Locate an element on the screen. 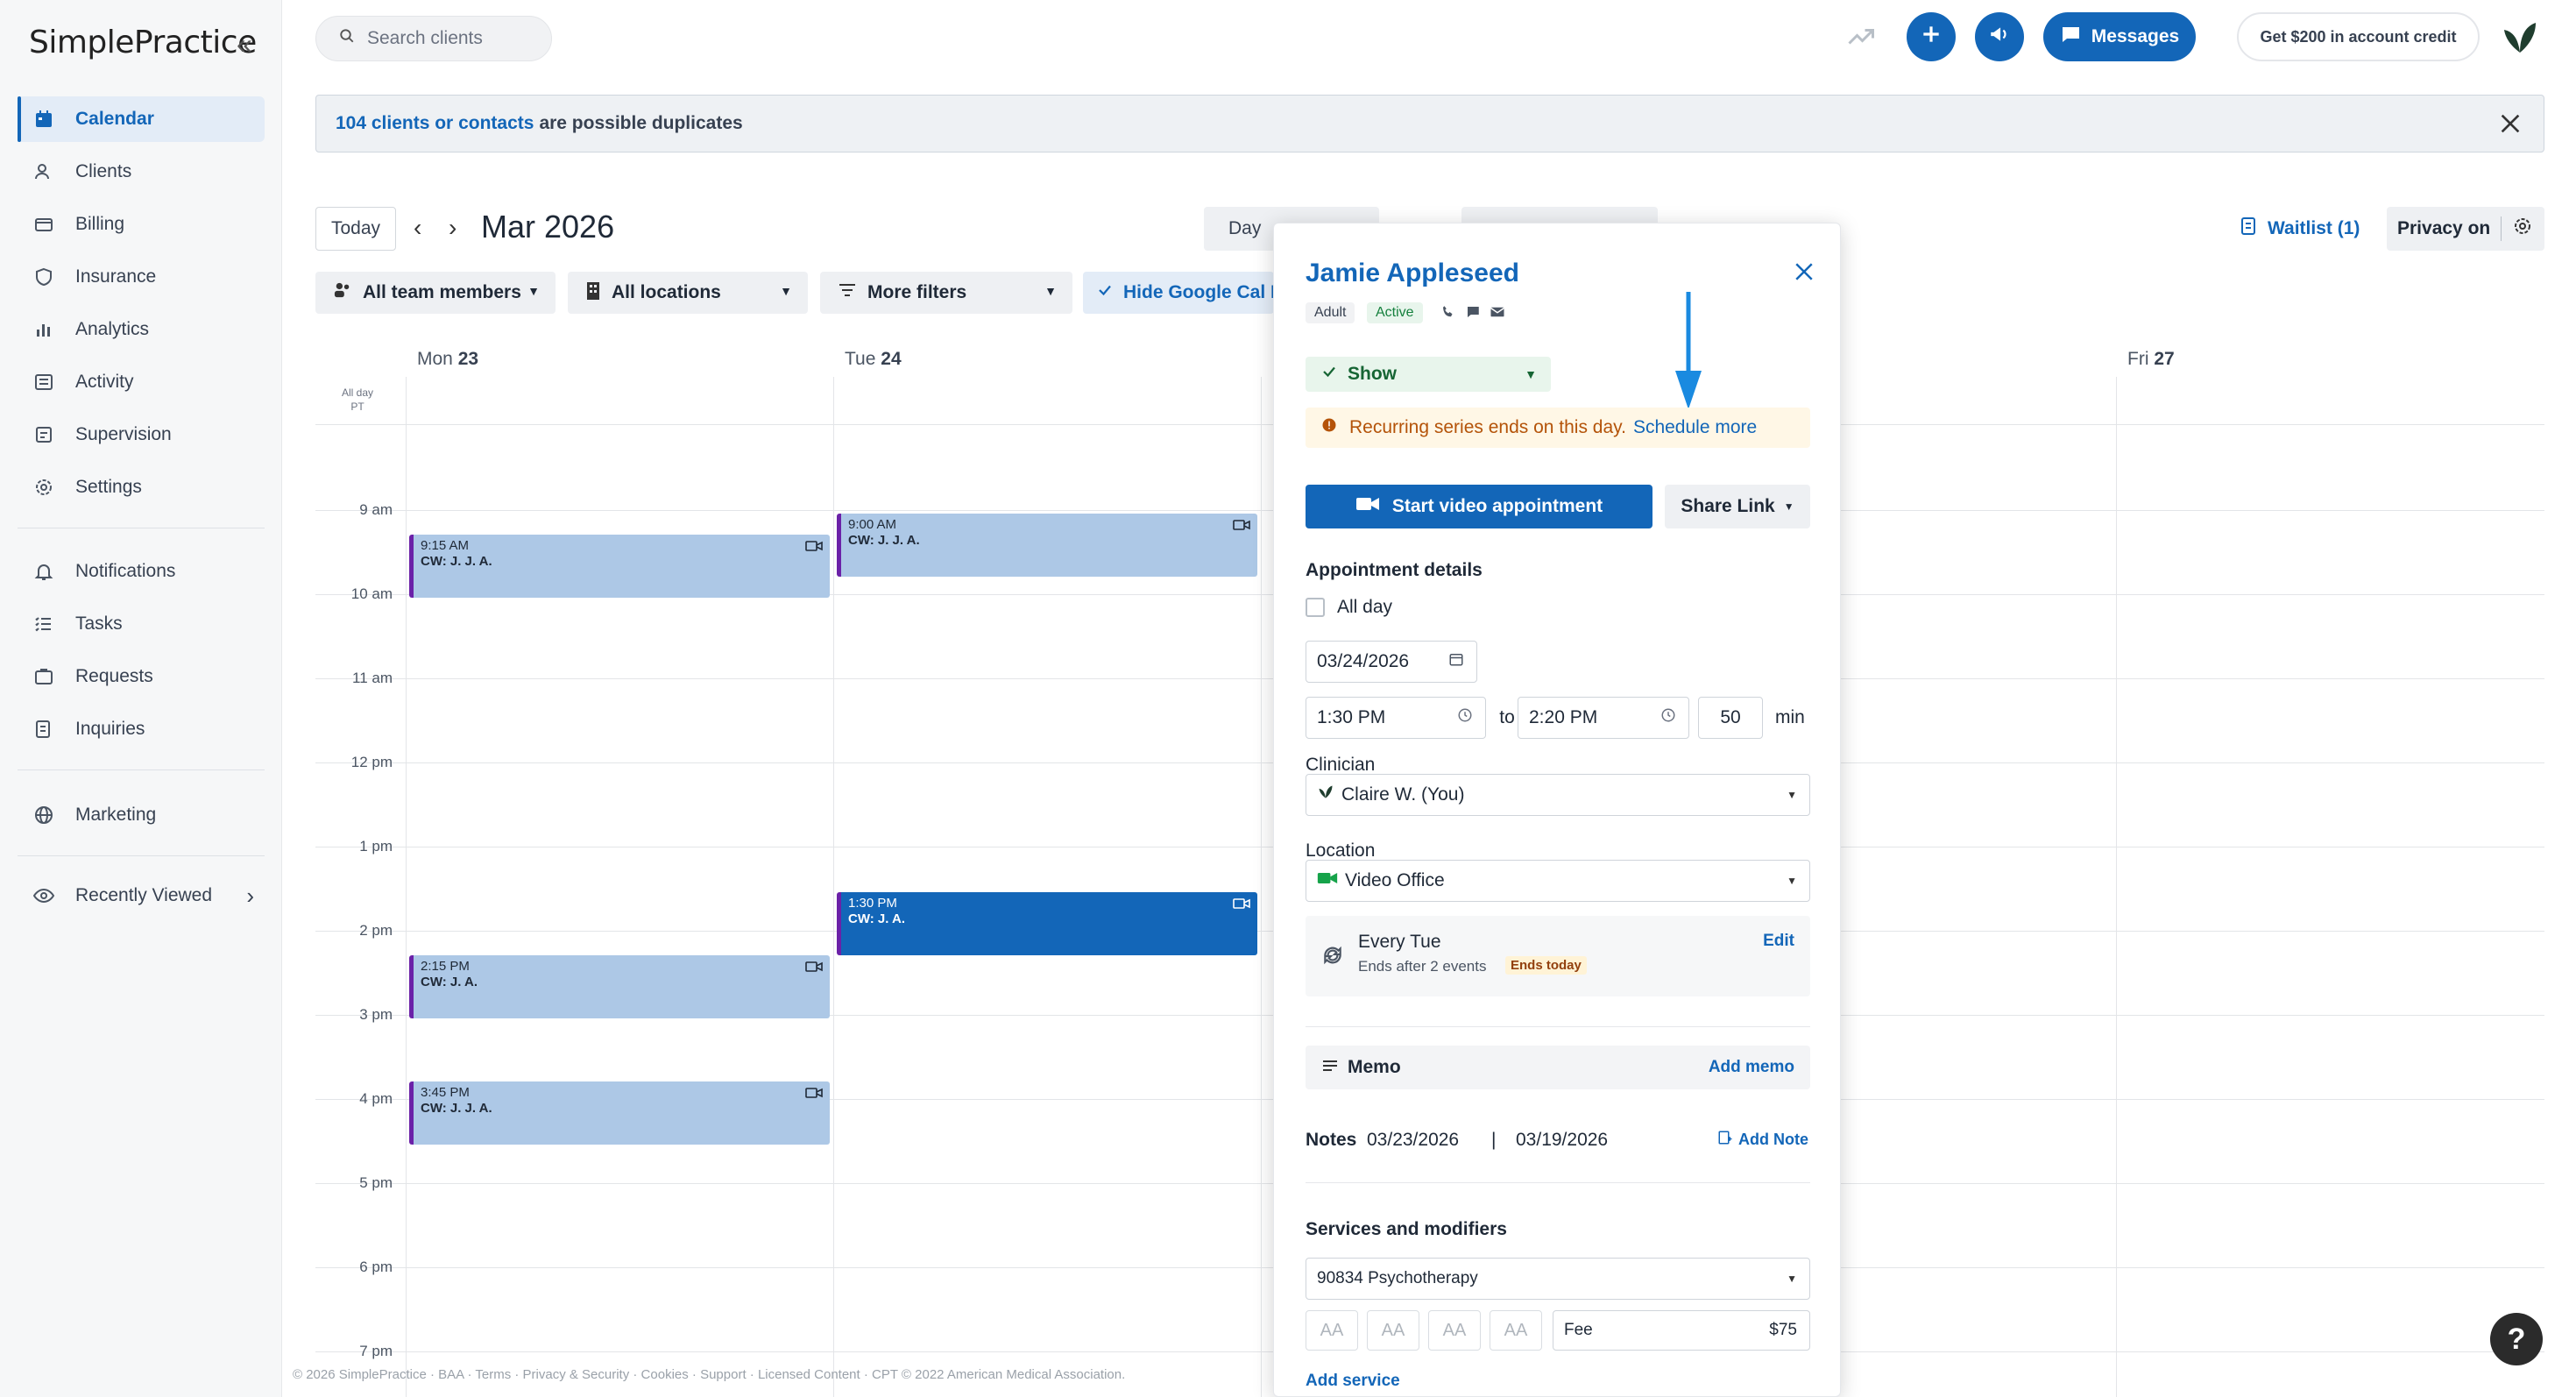 Image resolution: width=2576 pixels, height=1397 pixels. sidebar-item-settings: Settings is located at coordinates (141, 487).